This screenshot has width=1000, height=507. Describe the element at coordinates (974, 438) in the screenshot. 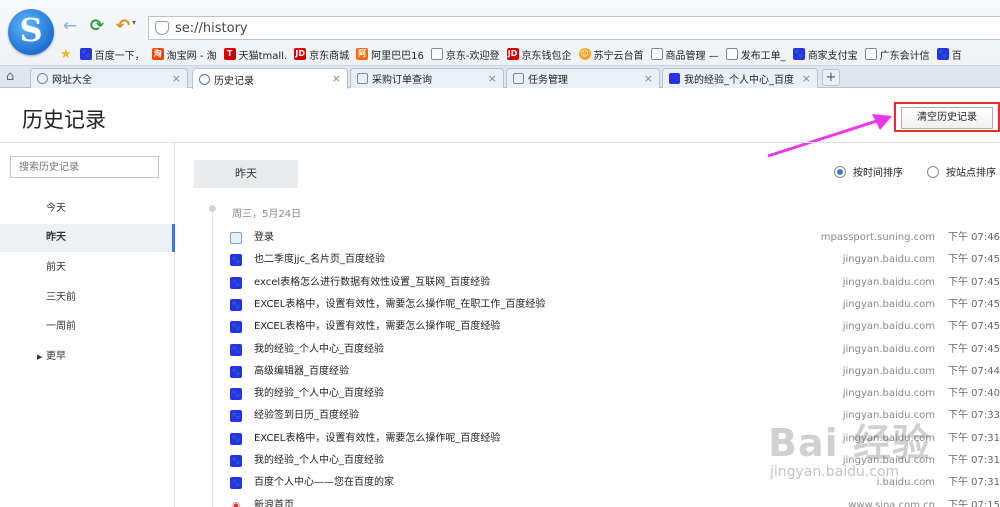

I see `history-entry-time: 下午 07:31` at that location.